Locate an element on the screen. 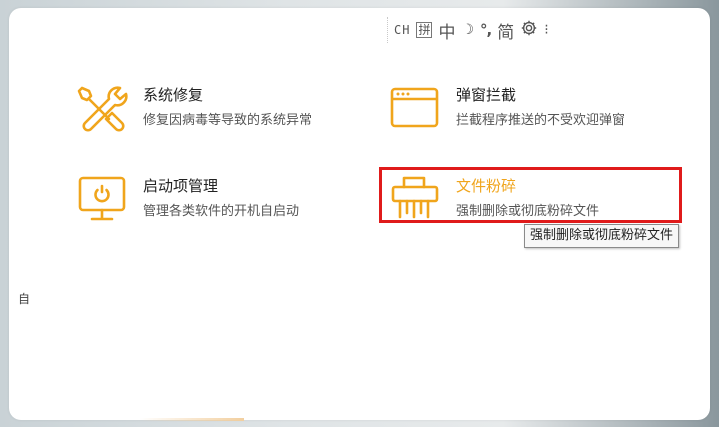  tooltip: 强制删除或彻底粉碎文件 is located at coordinates (602, 236).